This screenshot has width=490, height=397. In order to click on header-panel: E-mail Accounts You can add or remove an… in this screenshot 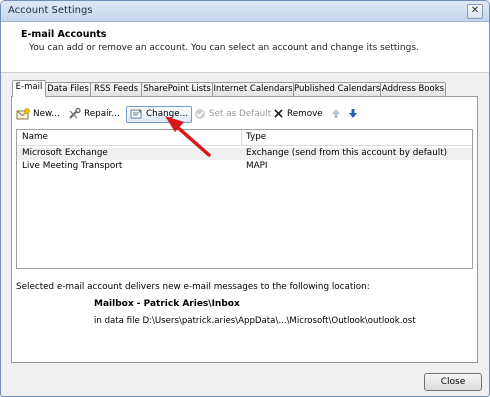, I will do `click(245, 47)`.